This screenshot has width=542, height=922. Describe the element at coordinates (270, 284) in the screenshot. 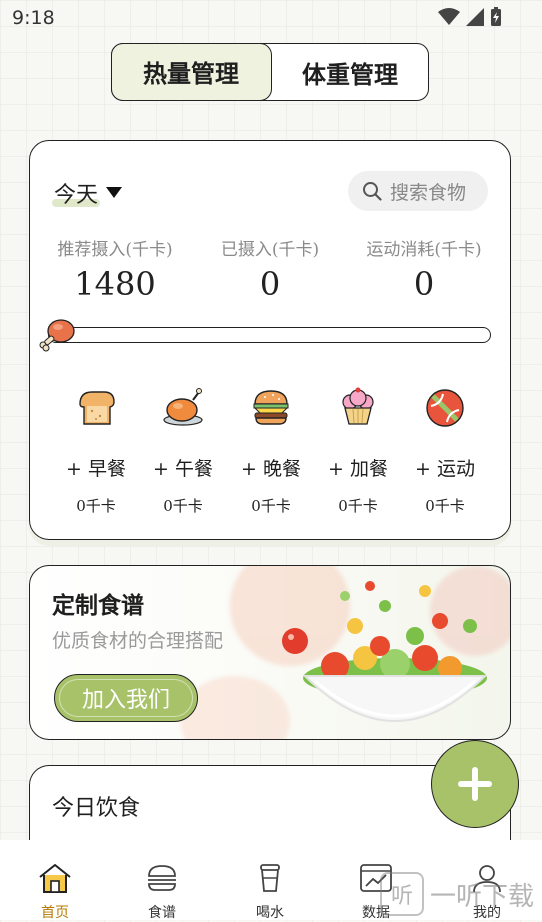

I see `intake-value: 0` at that location.